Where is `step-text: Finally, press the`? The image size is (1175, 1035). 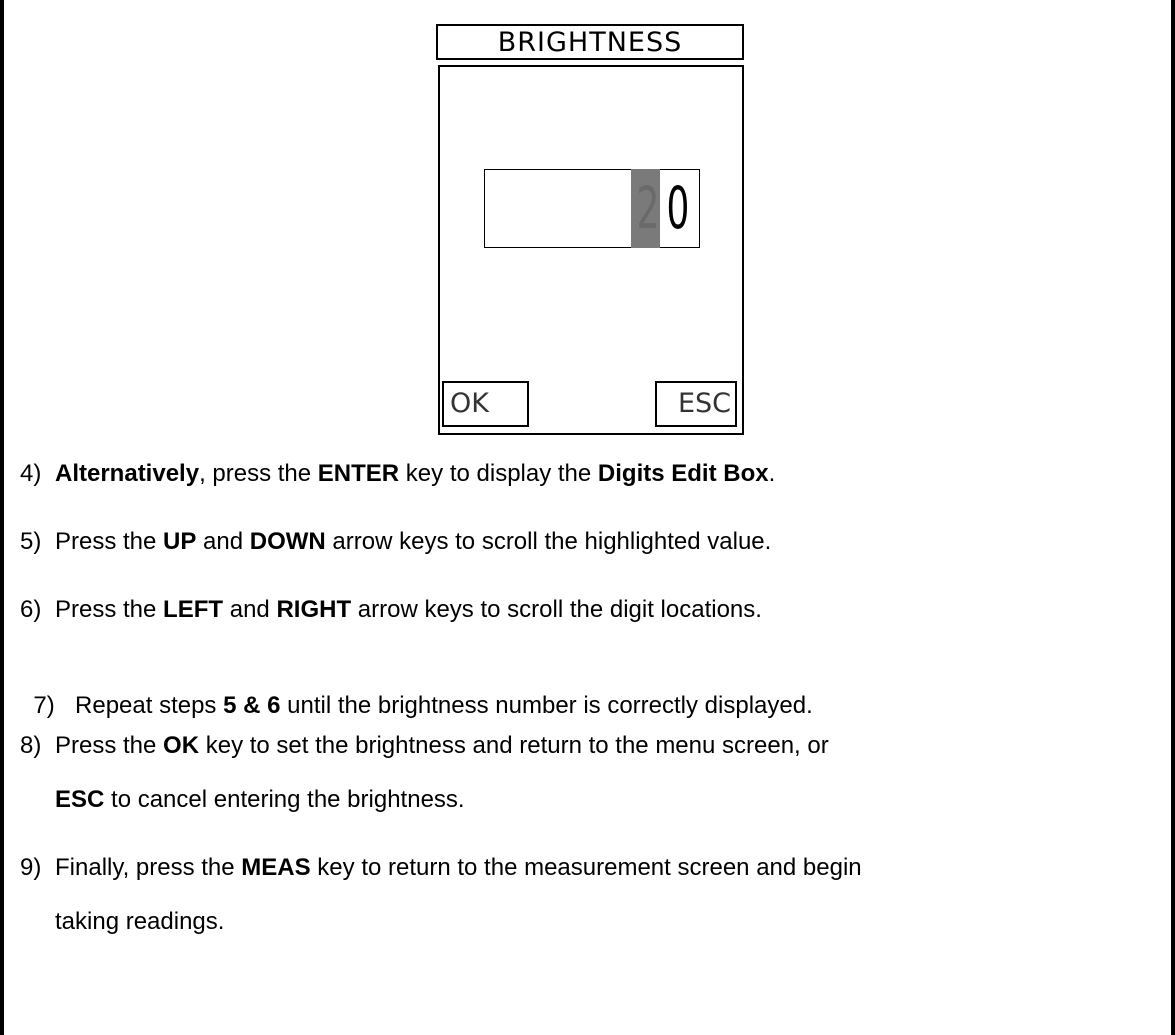 step-text: Finally, press the is located at coordinates (148, 867).